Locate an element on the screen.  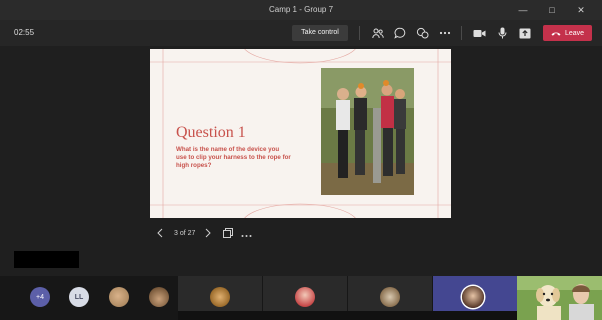
leave-label: Leave is located at coordinates (574, 33).